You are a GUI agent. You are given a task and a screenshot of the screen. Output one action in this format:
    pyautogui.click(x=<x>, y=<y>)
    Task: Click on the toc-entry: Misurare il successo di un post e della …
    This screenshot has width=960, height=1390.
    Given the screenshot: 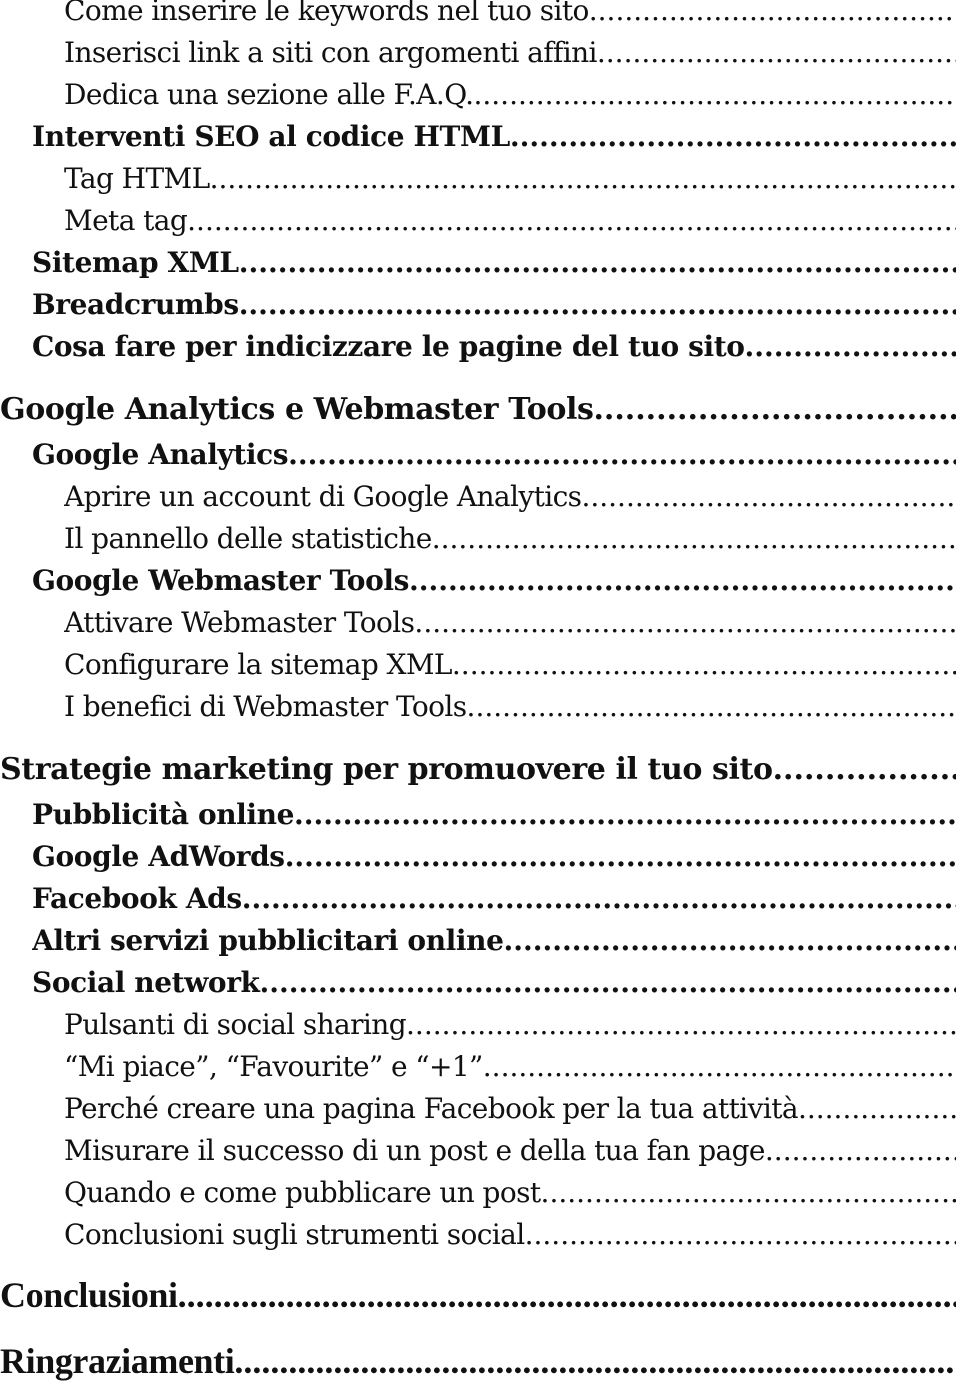 What is the action you would take?
    pyautogui.click(x=510, y=1150)
    